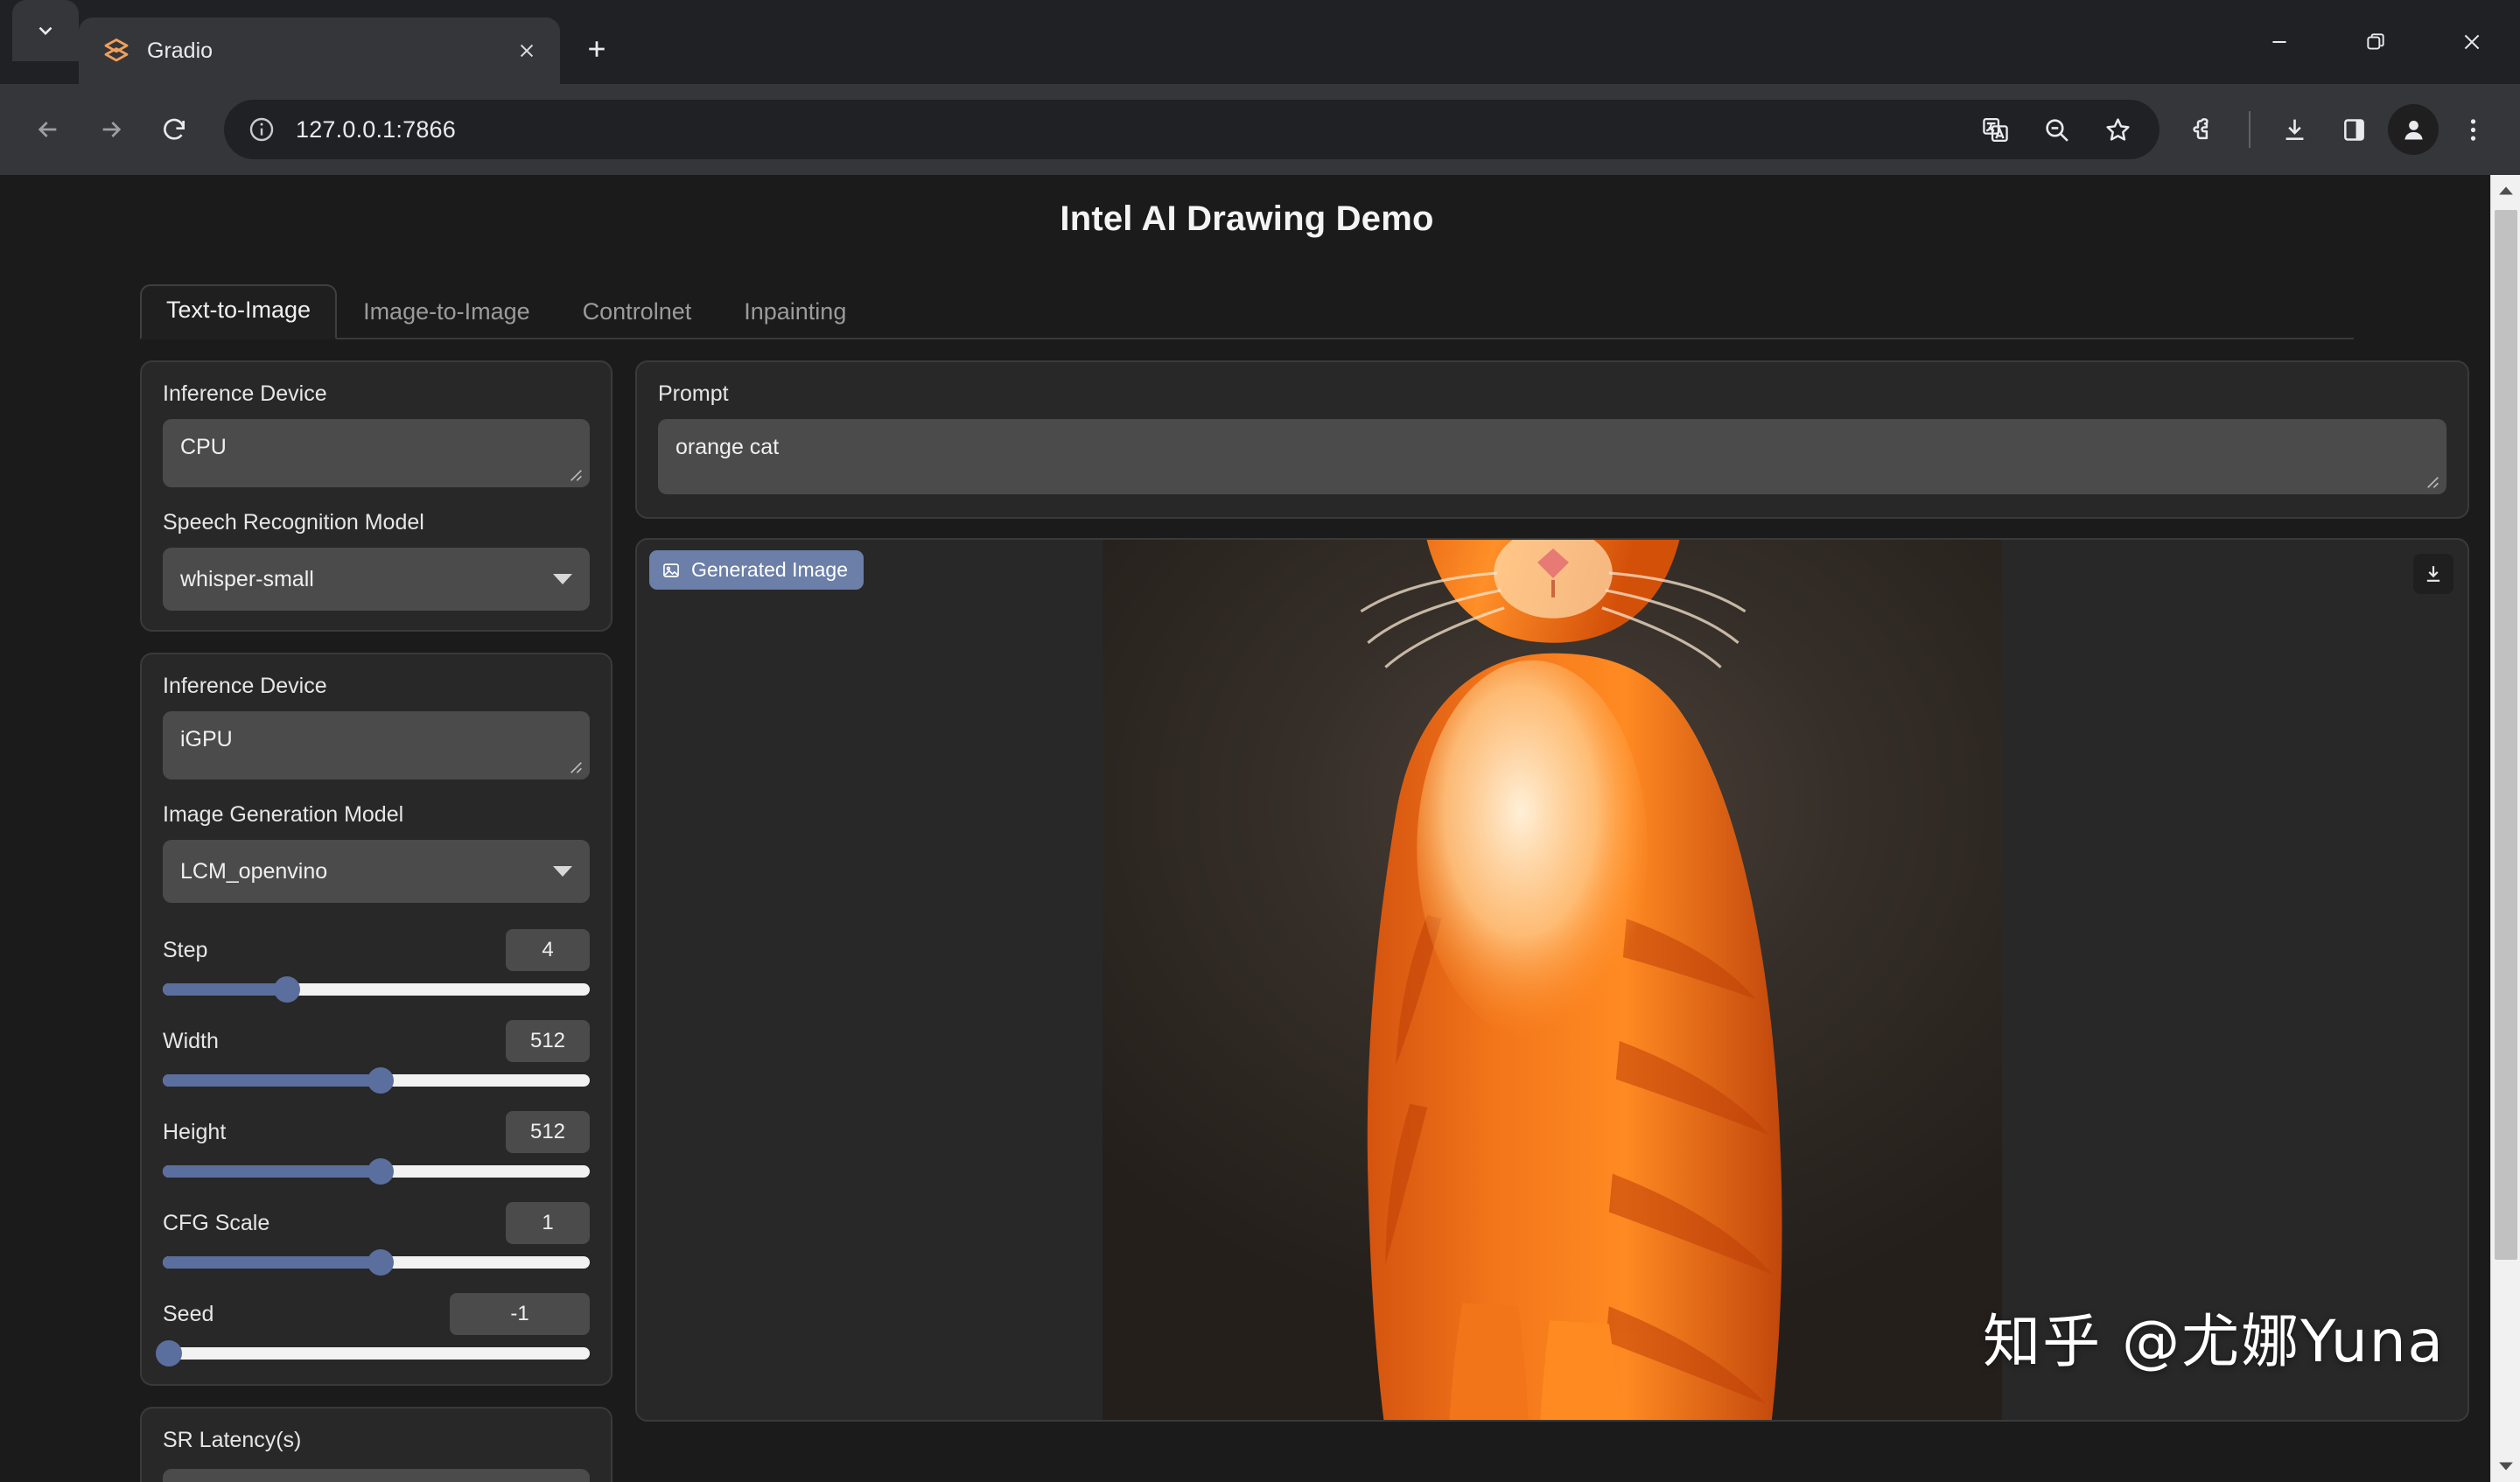 The width and height of the screenshot is (2520, 1482). What do you see at coordinates (216, 1222) in the screenshot?
I see `slider-cfg-scale-label: CFG Scale` at bounding box center [216, 1222].